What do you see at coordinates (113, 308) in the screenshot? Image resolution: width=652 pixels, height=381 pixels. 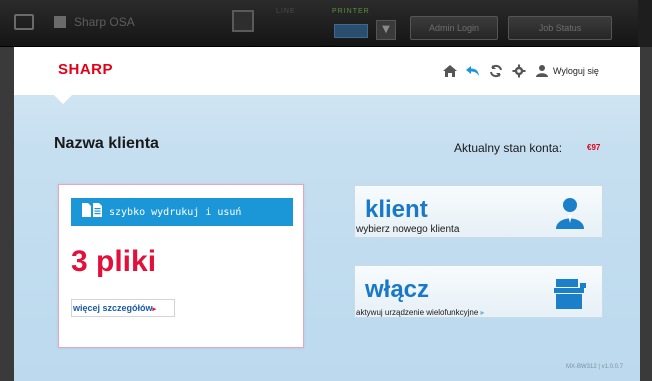 I see `more-details-label: więcej szczegółów` at bounding box center [113, 308].